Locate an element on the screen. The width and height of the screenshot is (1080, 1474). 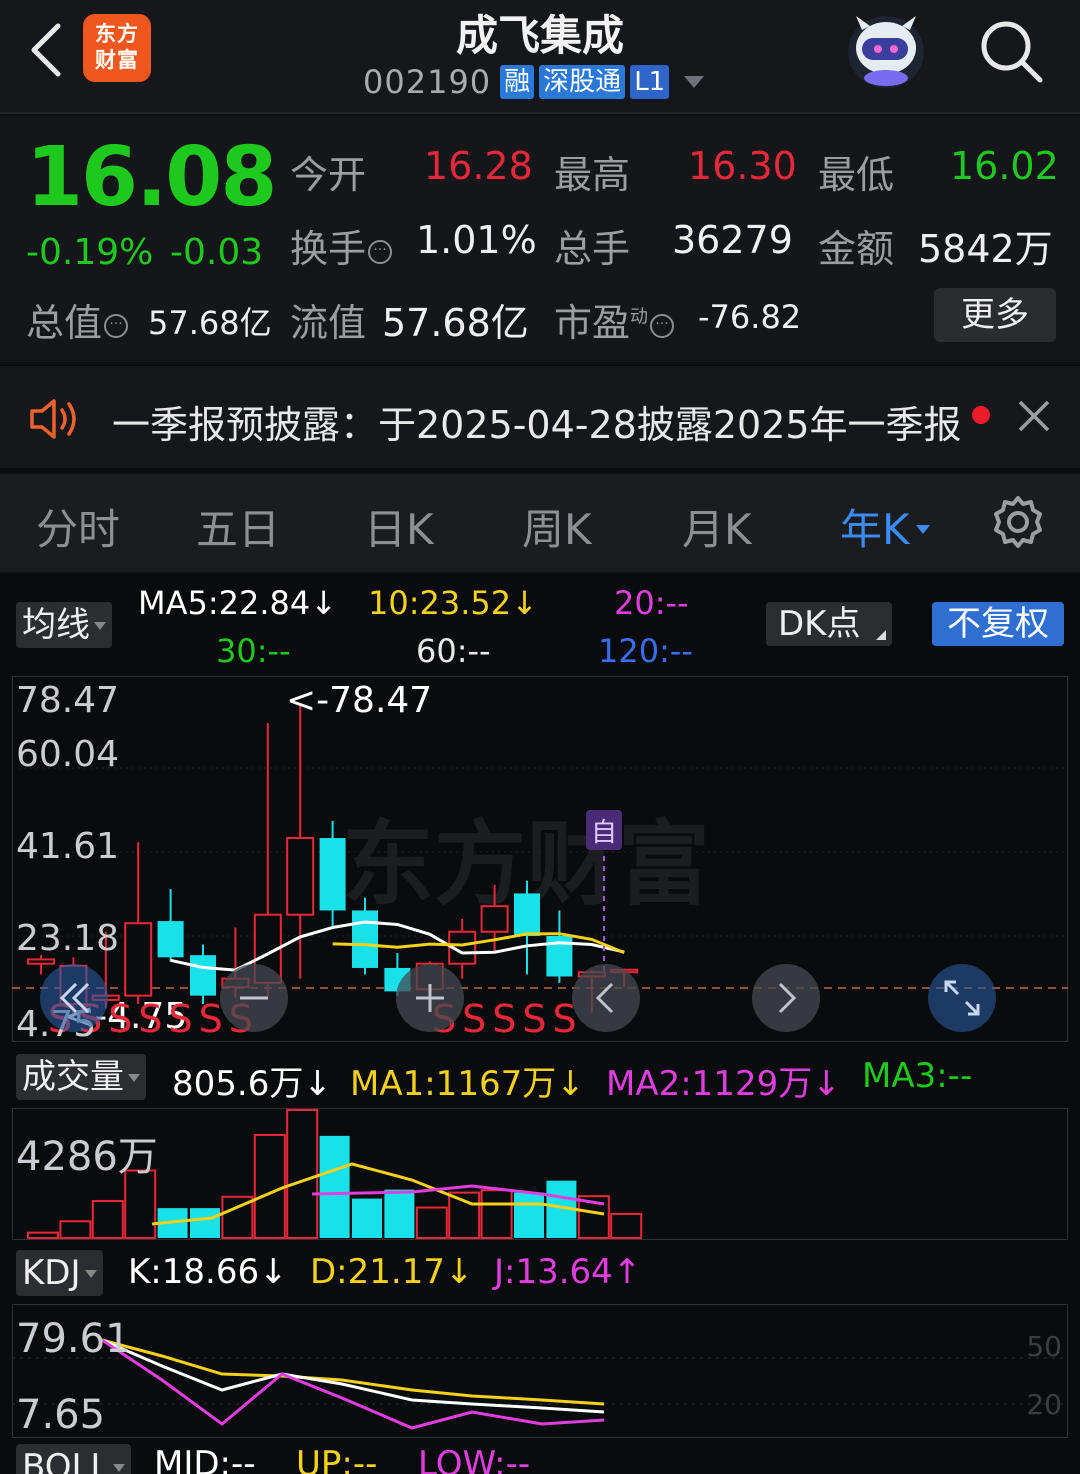
low-label: 最低 is located at coordinates (856, 175).